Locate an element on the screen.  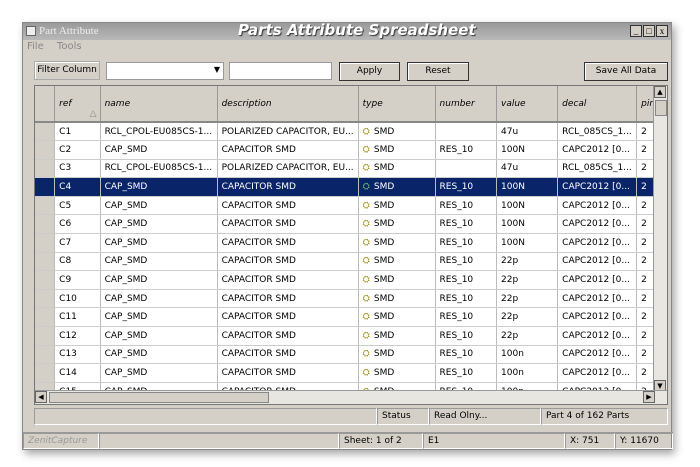
filter-text-input is located at coordinates (280, 71).